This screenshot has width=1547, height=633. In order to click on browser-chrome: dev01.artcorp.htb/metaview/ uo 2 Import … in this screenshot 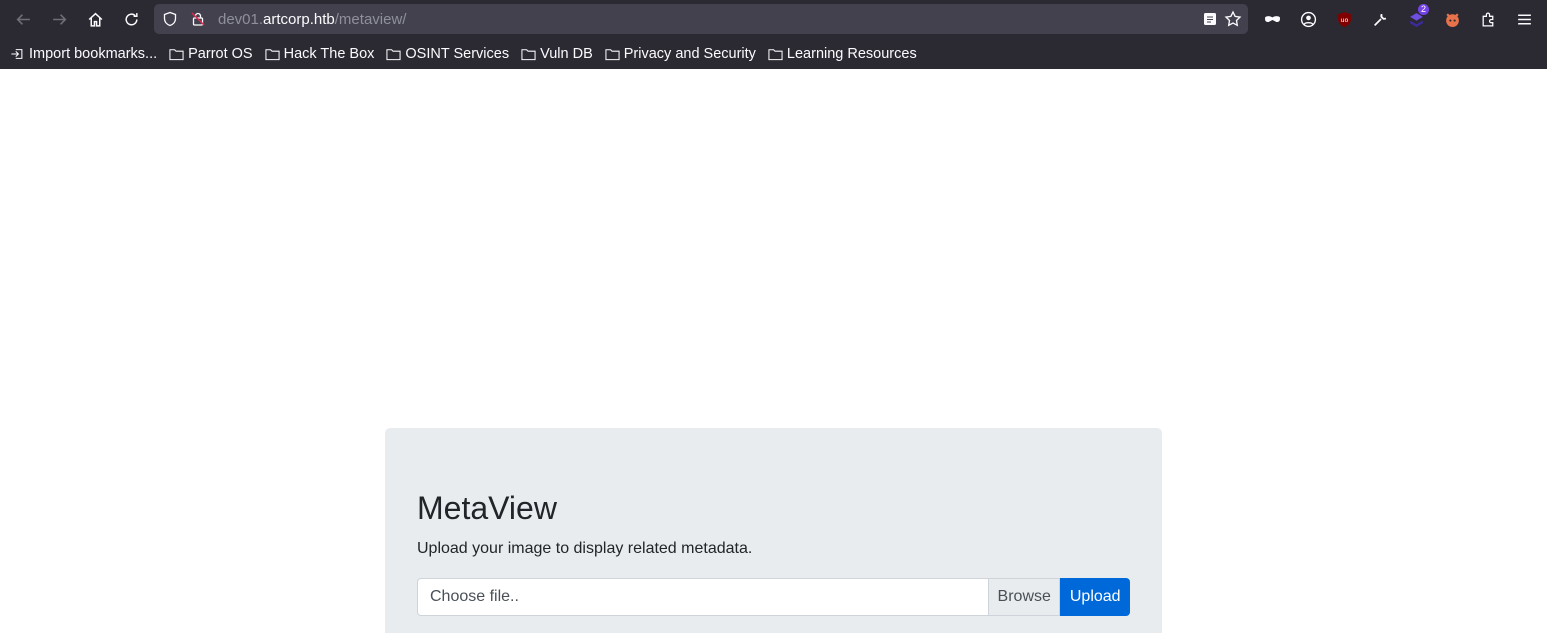, I will do `click(773, 34)`.